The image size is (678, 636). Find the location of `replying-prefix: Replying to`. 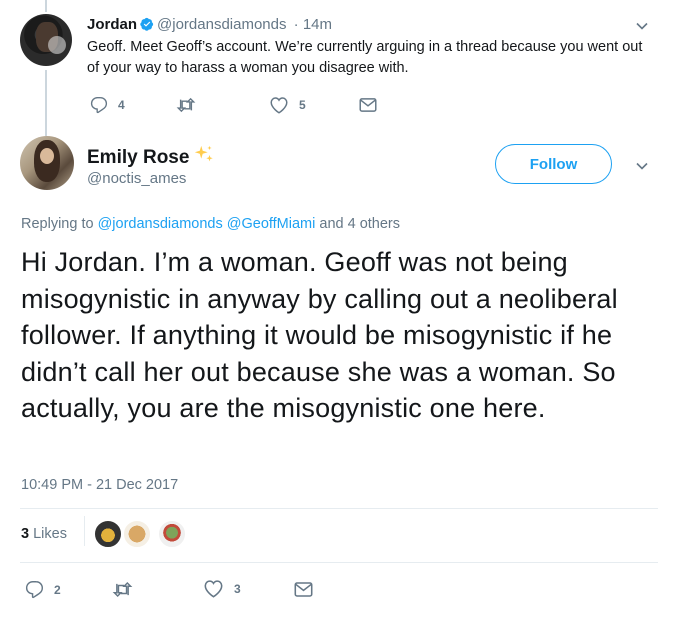

replying-prefix: Replying to is located at coordinates (57, 224).